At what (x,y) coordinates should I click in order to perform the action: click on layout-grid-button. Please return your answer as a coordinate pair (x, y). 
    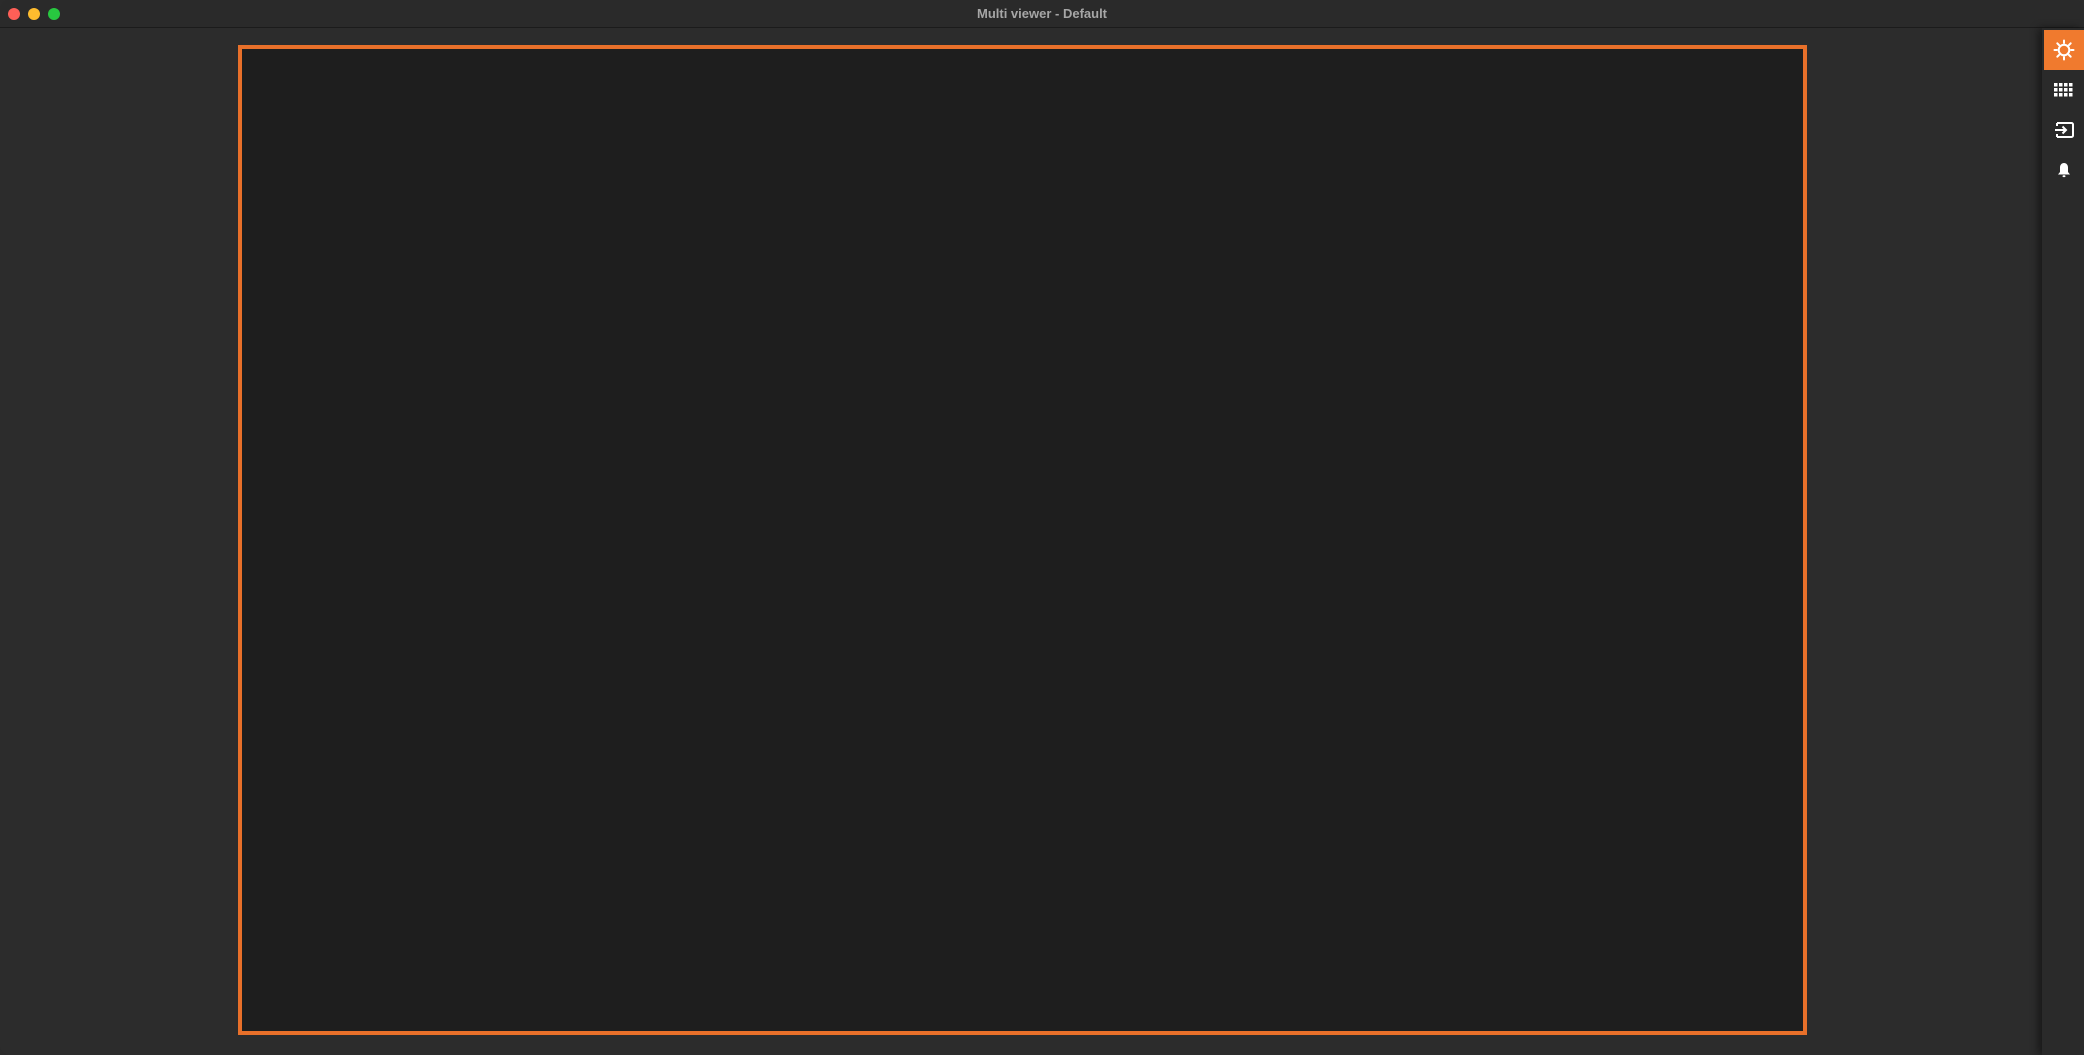
    Looking at the image, I should click on (2064, 90).